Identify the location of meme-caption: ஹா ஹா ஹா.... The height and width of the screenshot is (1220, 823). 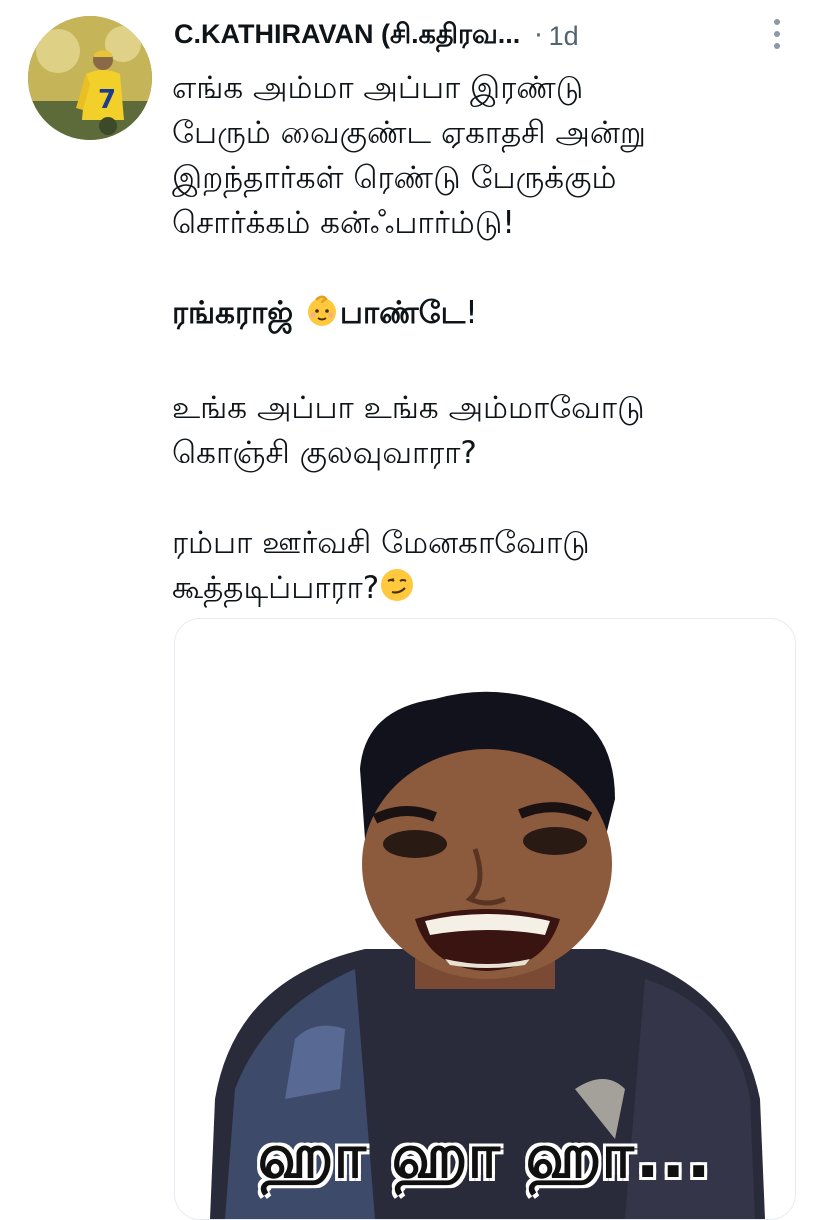
(485, 1155).